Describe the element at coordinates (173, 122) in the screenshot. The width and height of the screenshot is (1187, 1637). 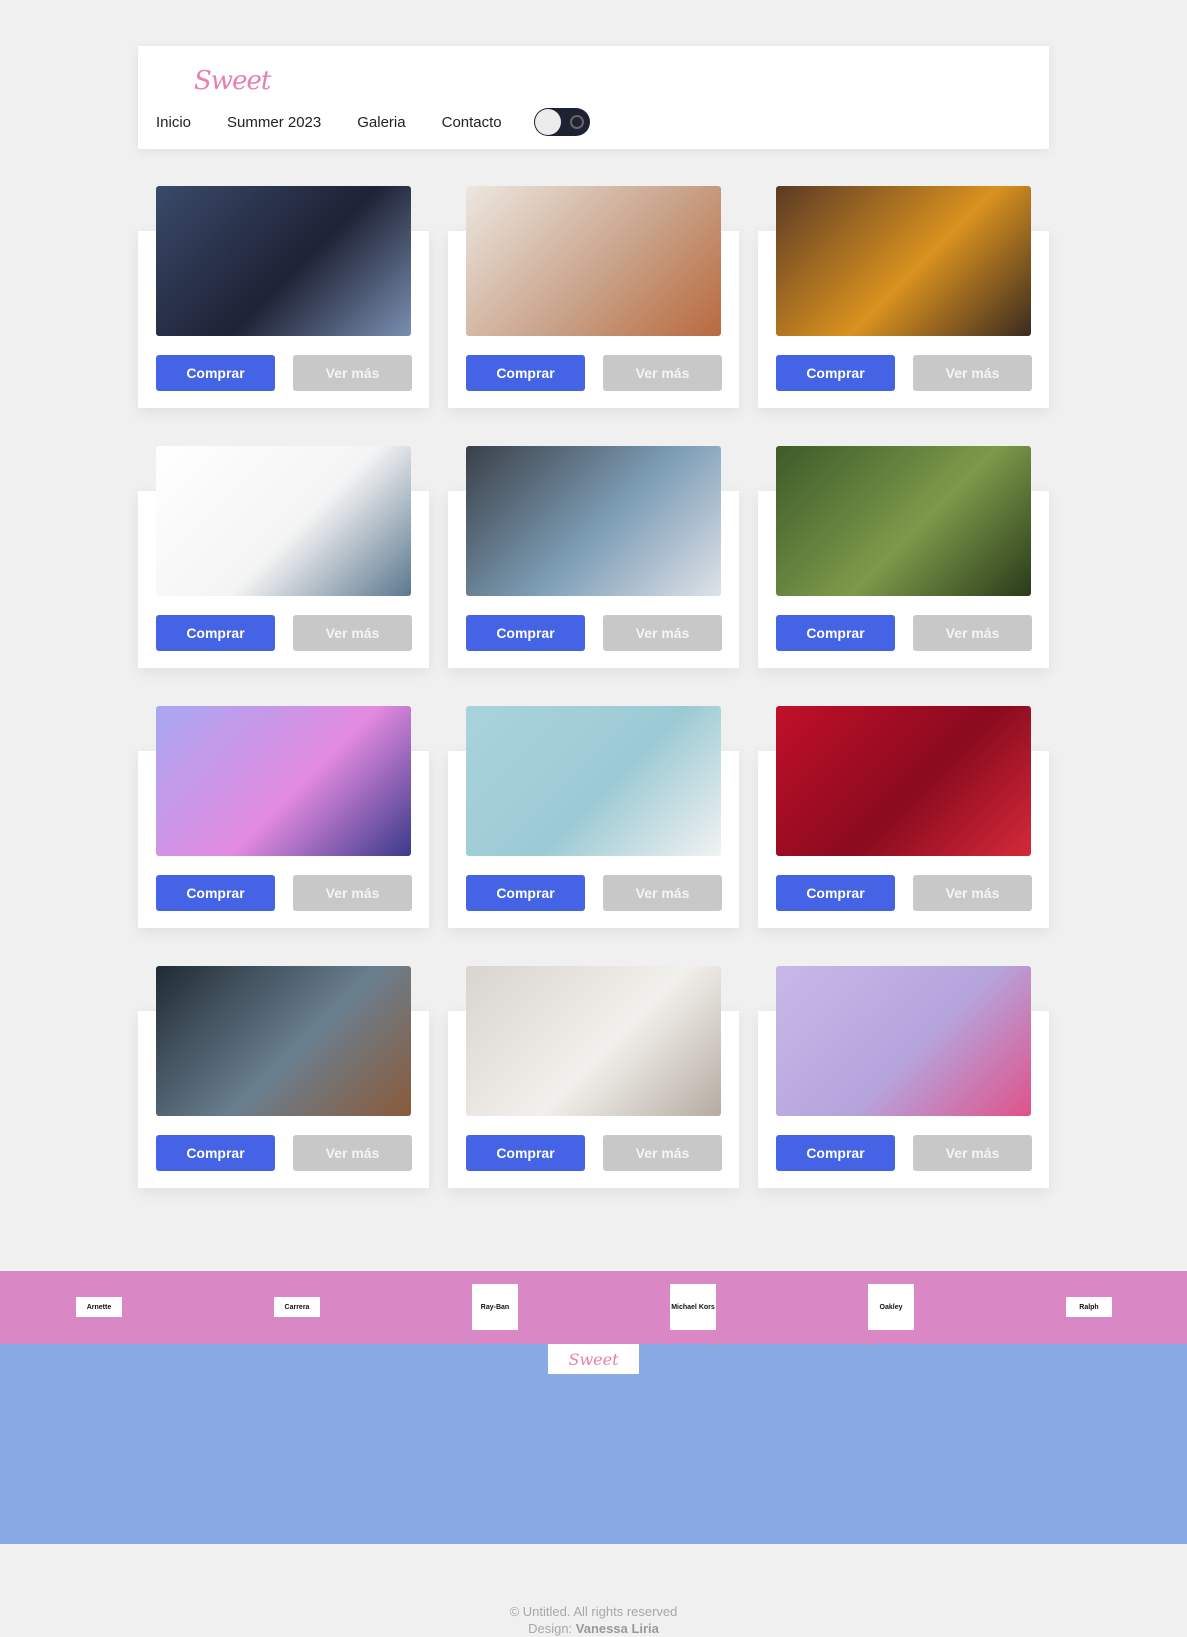
I see `nav-link-inicio: Inicio` at that location.